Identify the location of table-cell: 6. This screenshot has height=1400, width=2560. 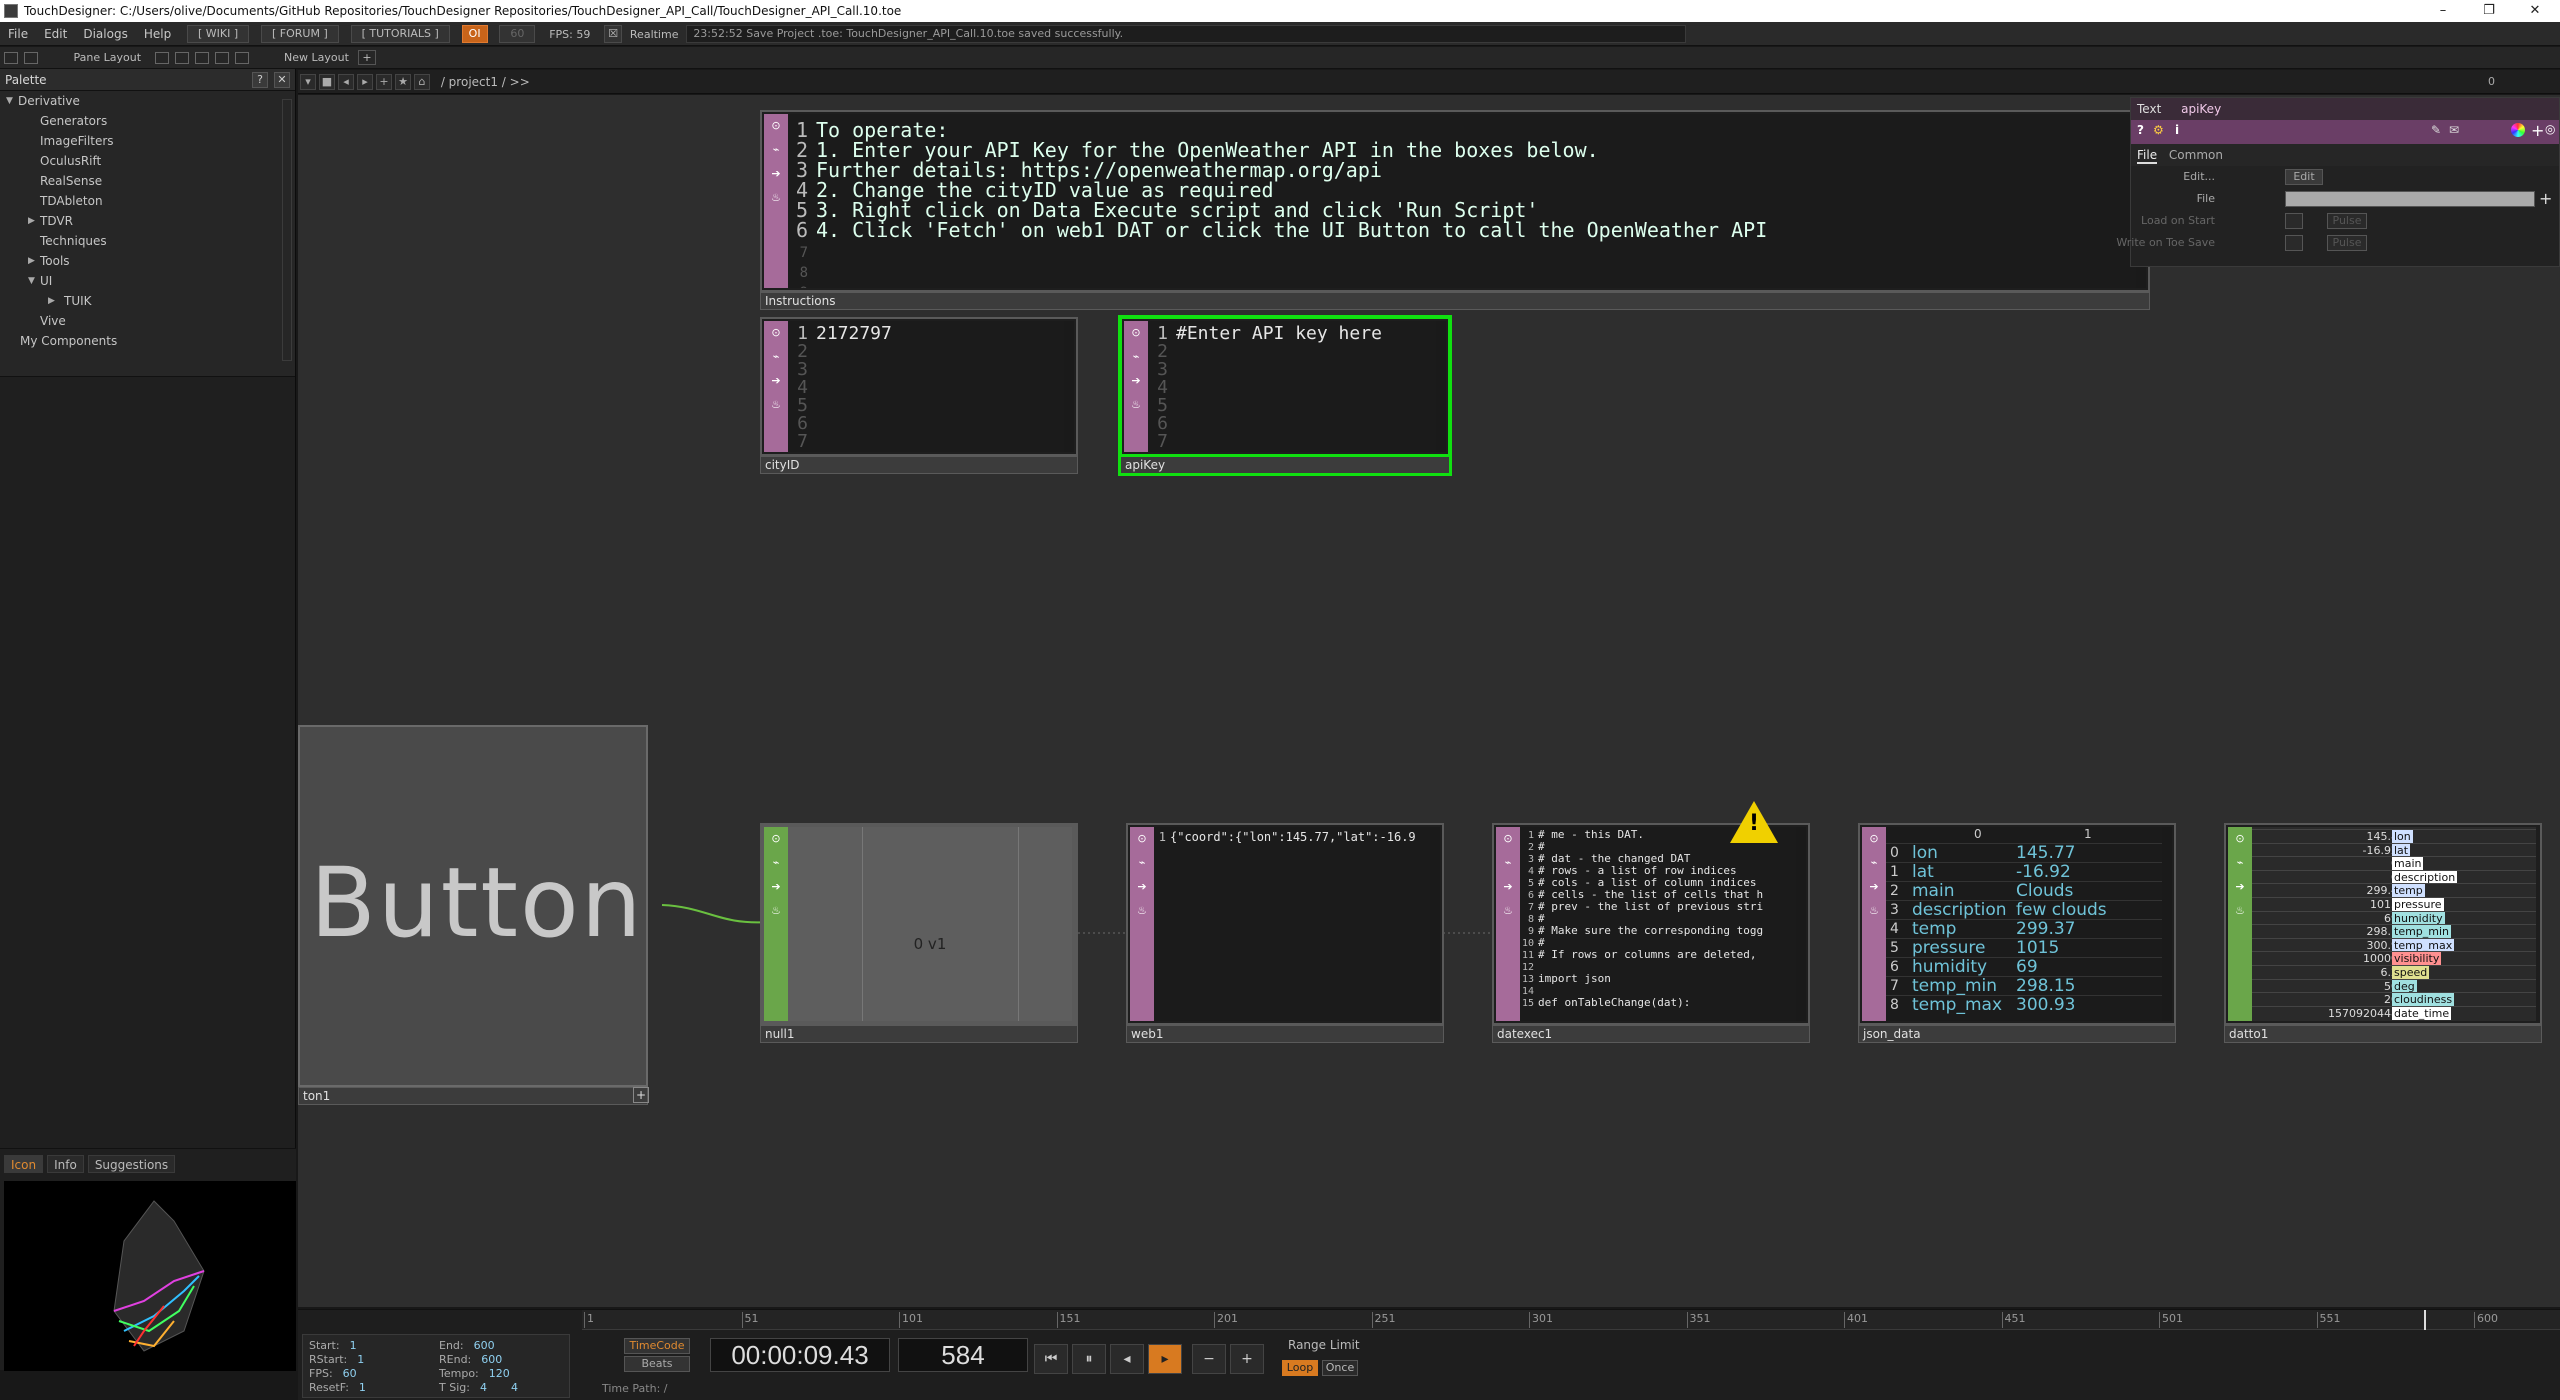
(1894, 967).